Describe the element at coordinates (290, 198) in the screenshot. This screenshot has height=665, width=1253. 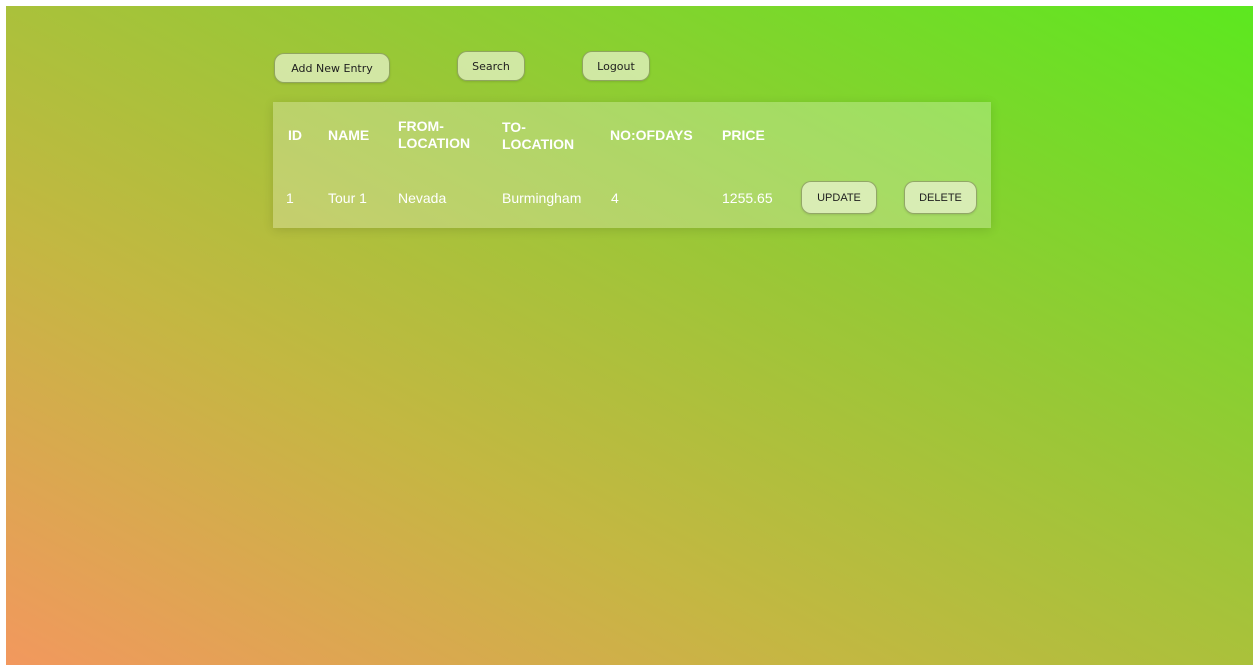
I see `cell-id: 1` at that location.